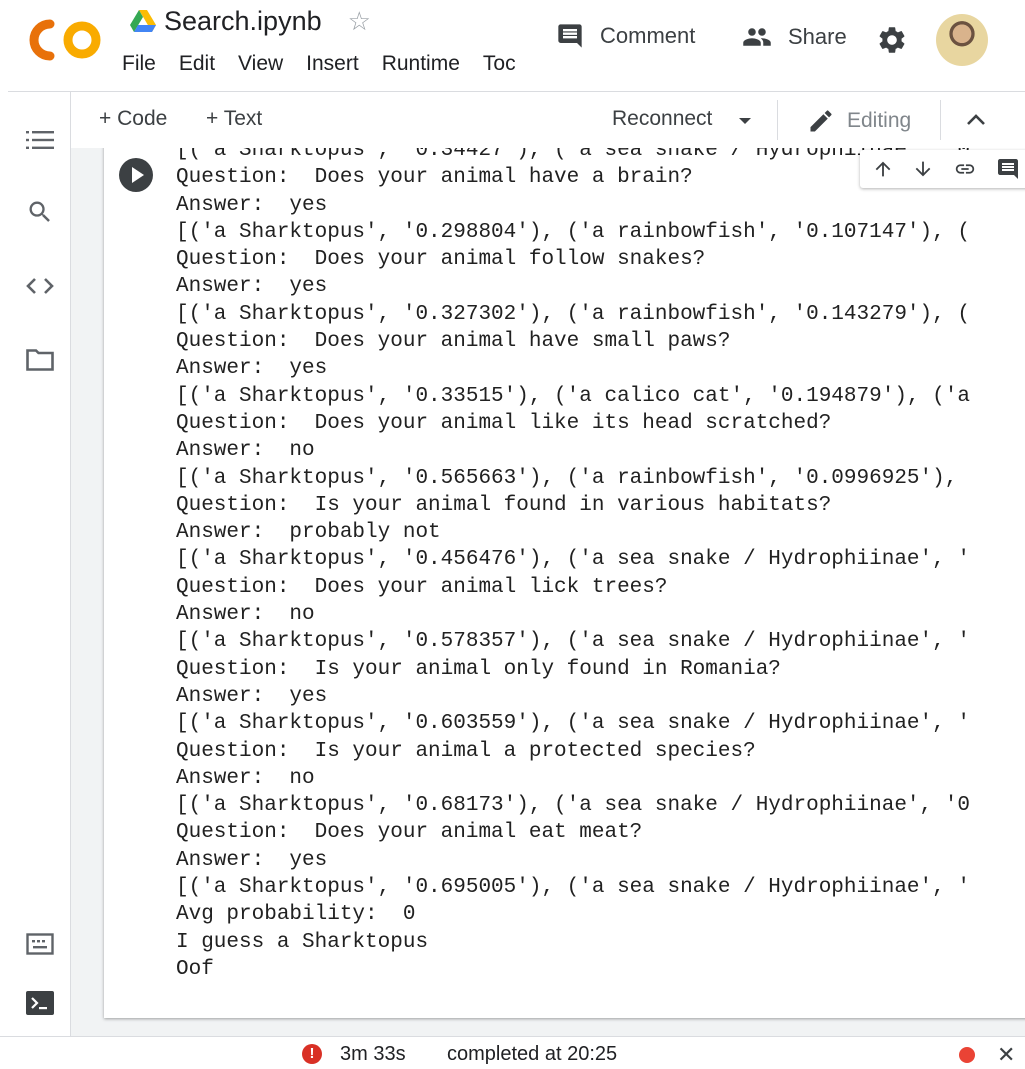  What do you see at coordinates (312, 1054) in the screenshot?
I see `error-icon: !` at bounding box center [312, 1054].